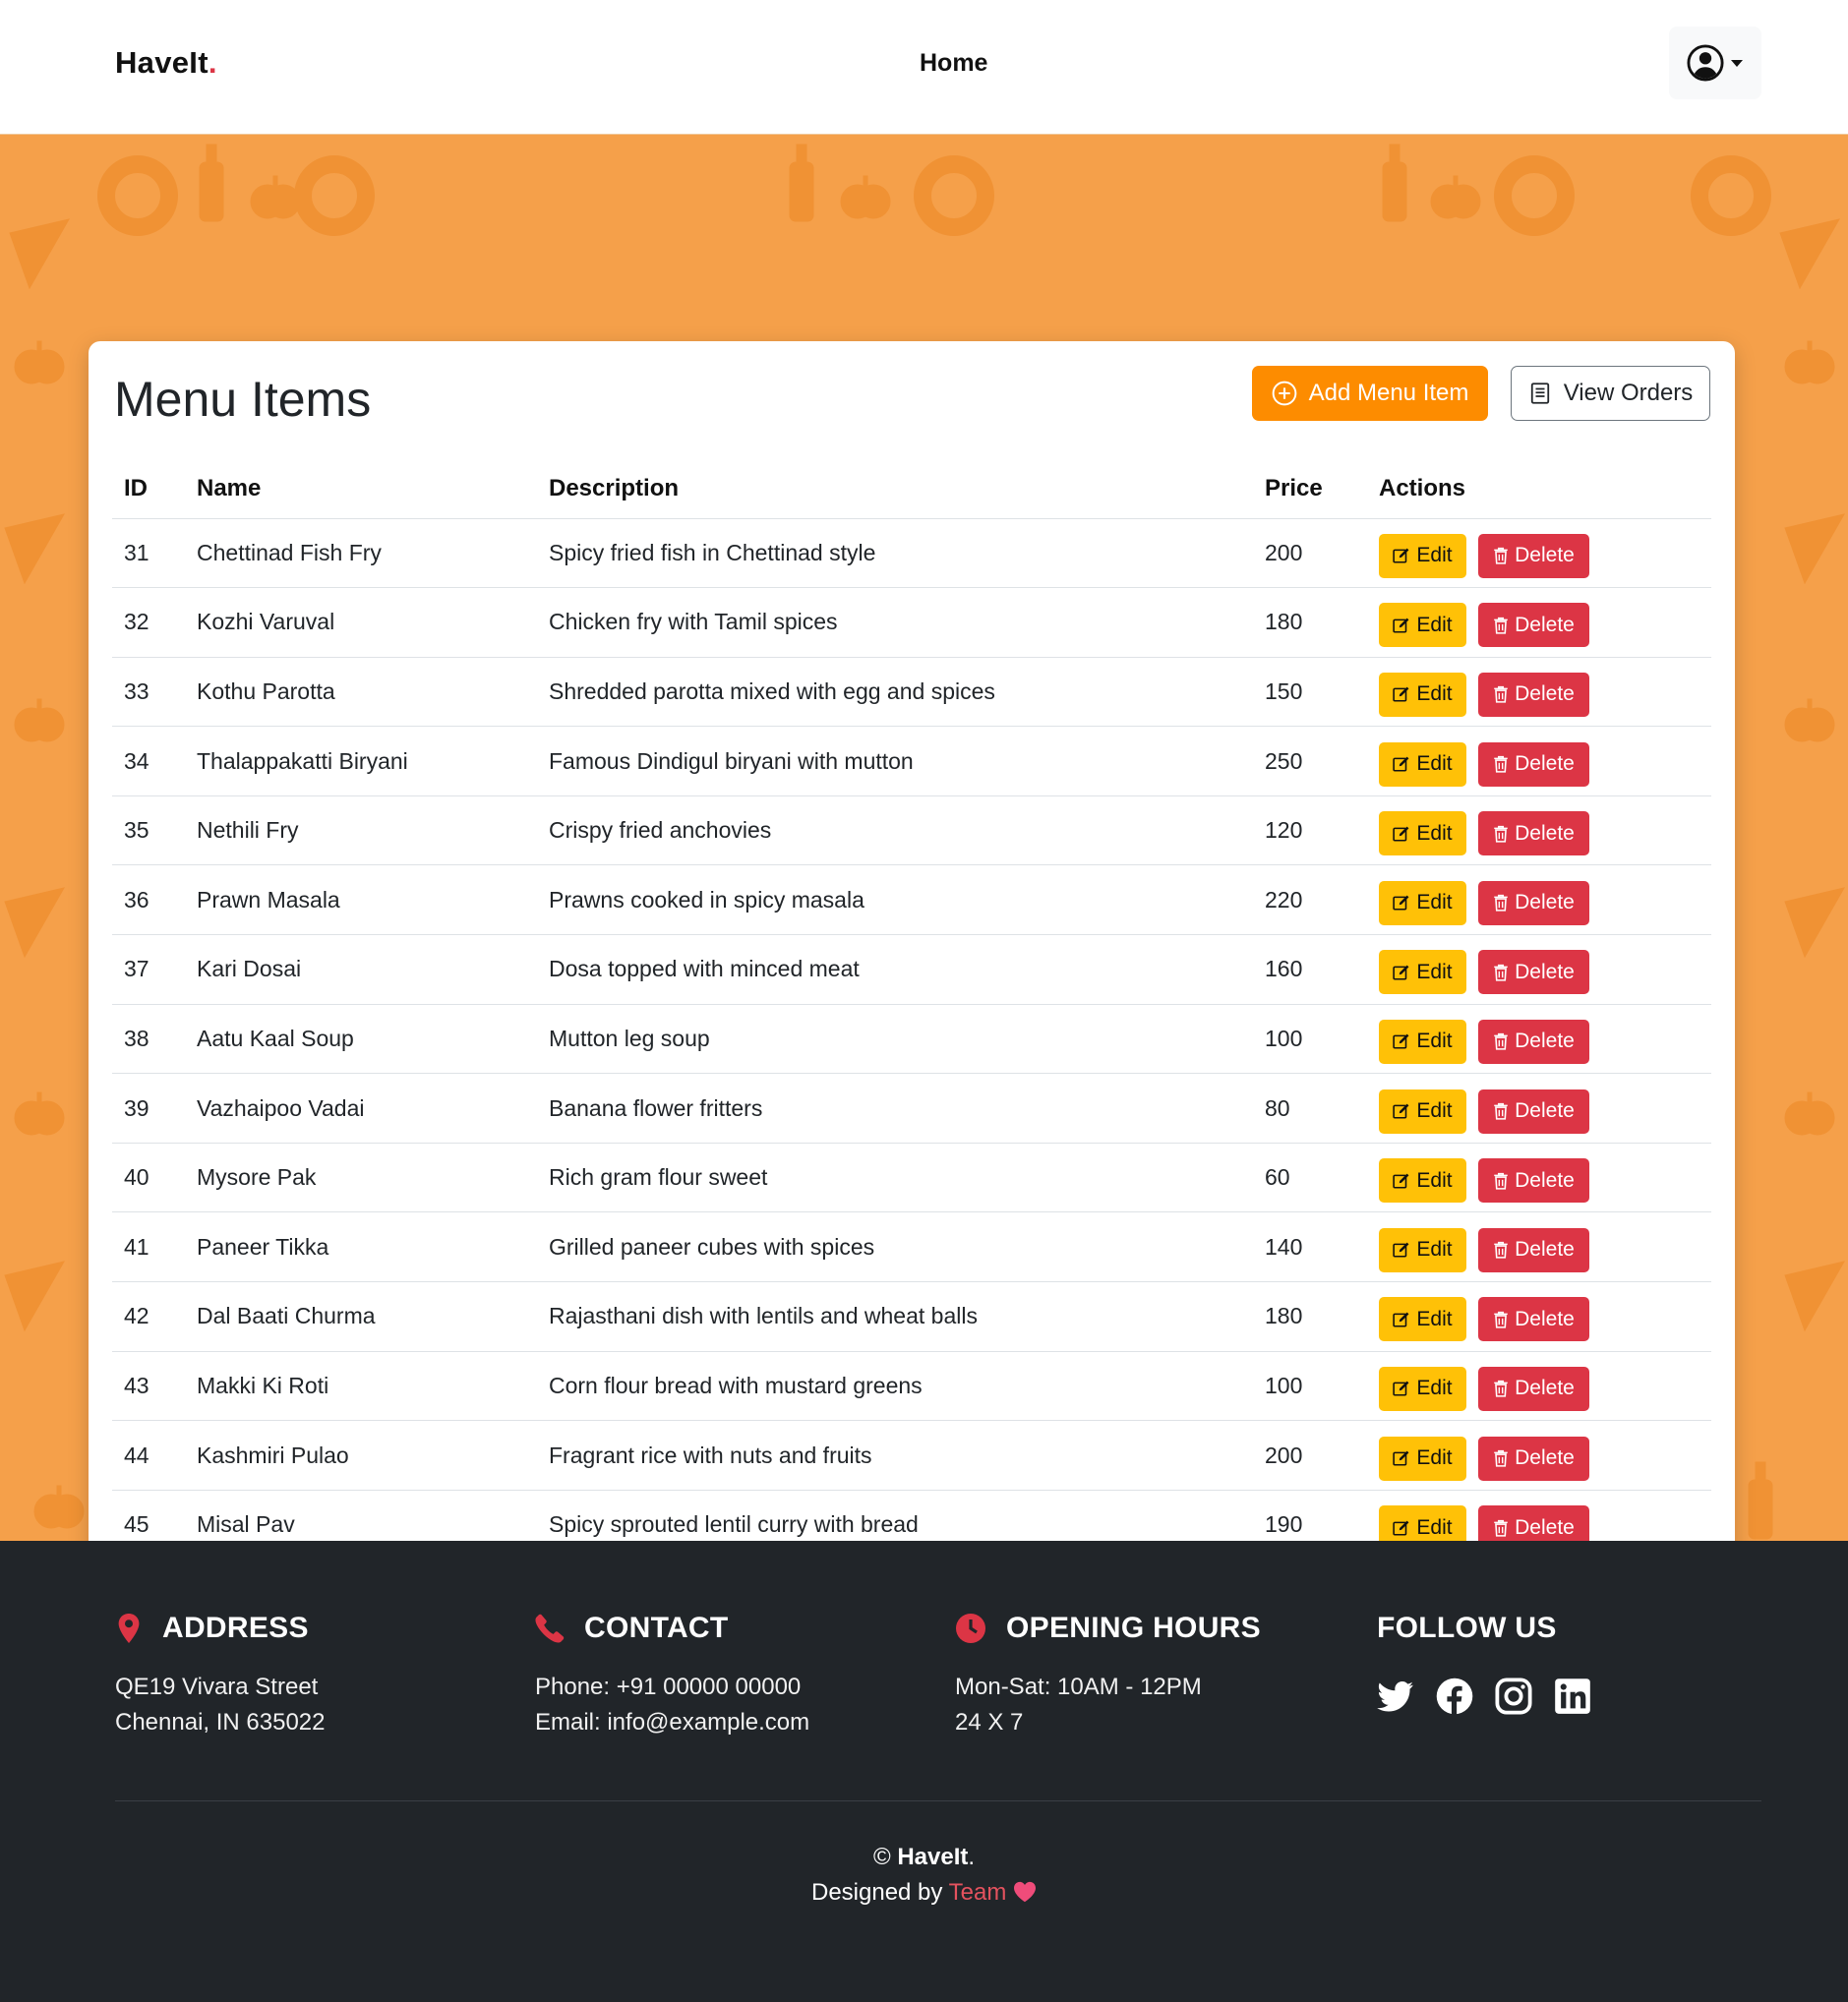  Describe the element at coordinates (361, 761) in the screenshot. I see `cell-name: Thalappakatti Biryani` at that location.